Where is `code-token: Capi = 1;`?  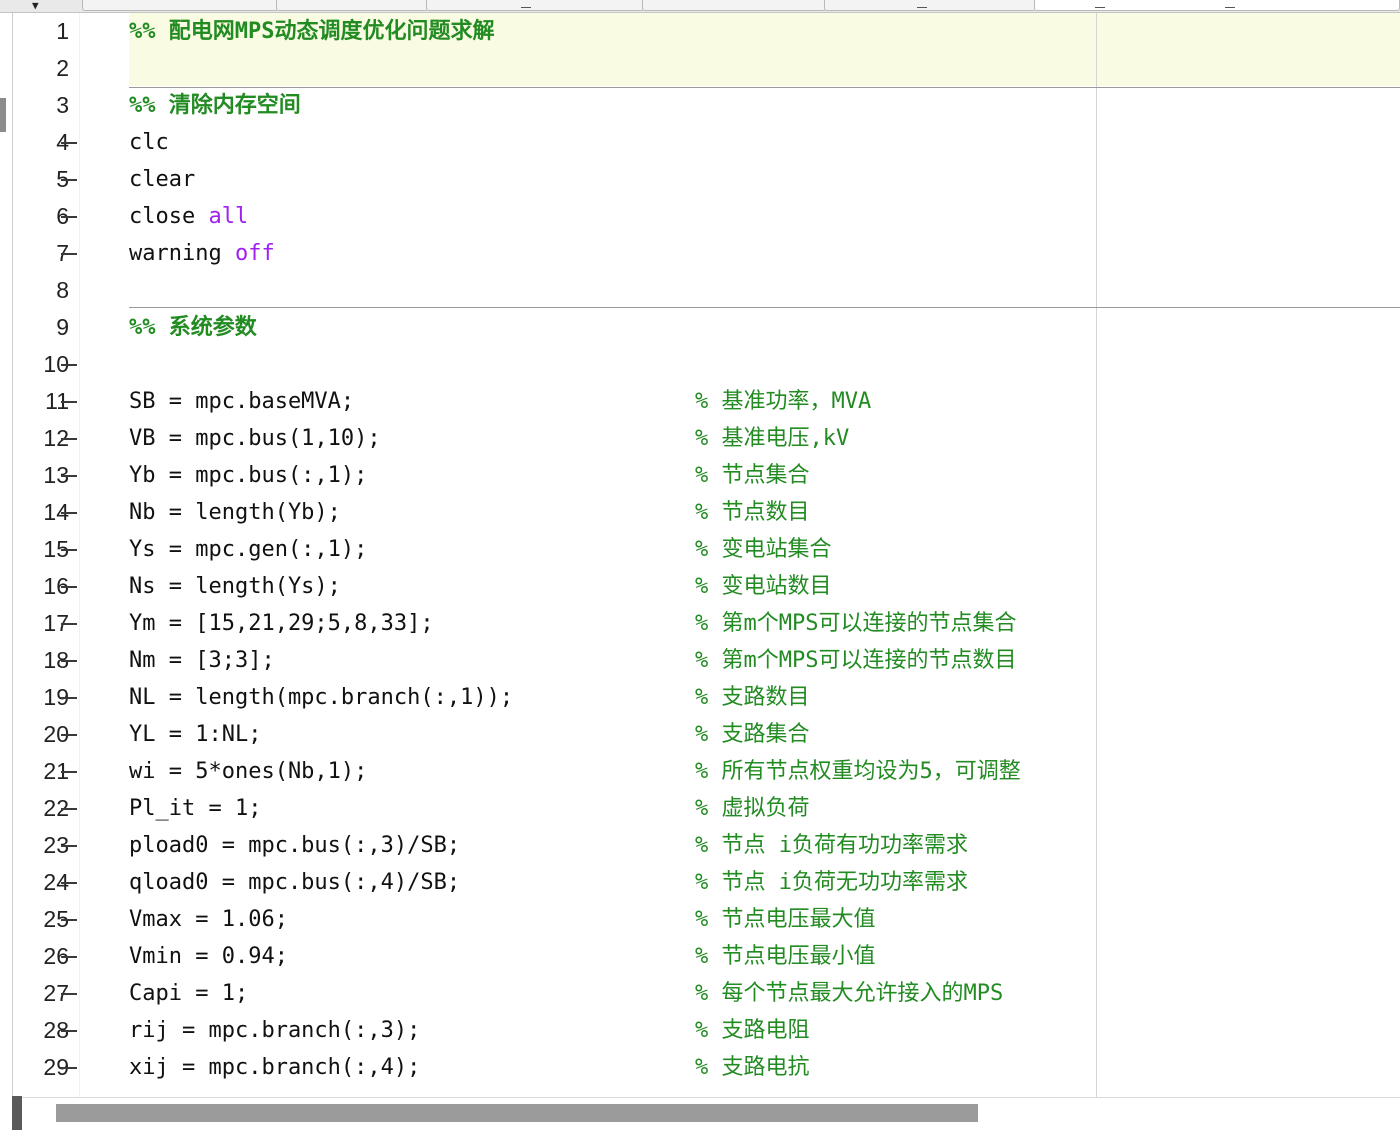 code-token: Capi = 1; is located at coordinates (189, 993).